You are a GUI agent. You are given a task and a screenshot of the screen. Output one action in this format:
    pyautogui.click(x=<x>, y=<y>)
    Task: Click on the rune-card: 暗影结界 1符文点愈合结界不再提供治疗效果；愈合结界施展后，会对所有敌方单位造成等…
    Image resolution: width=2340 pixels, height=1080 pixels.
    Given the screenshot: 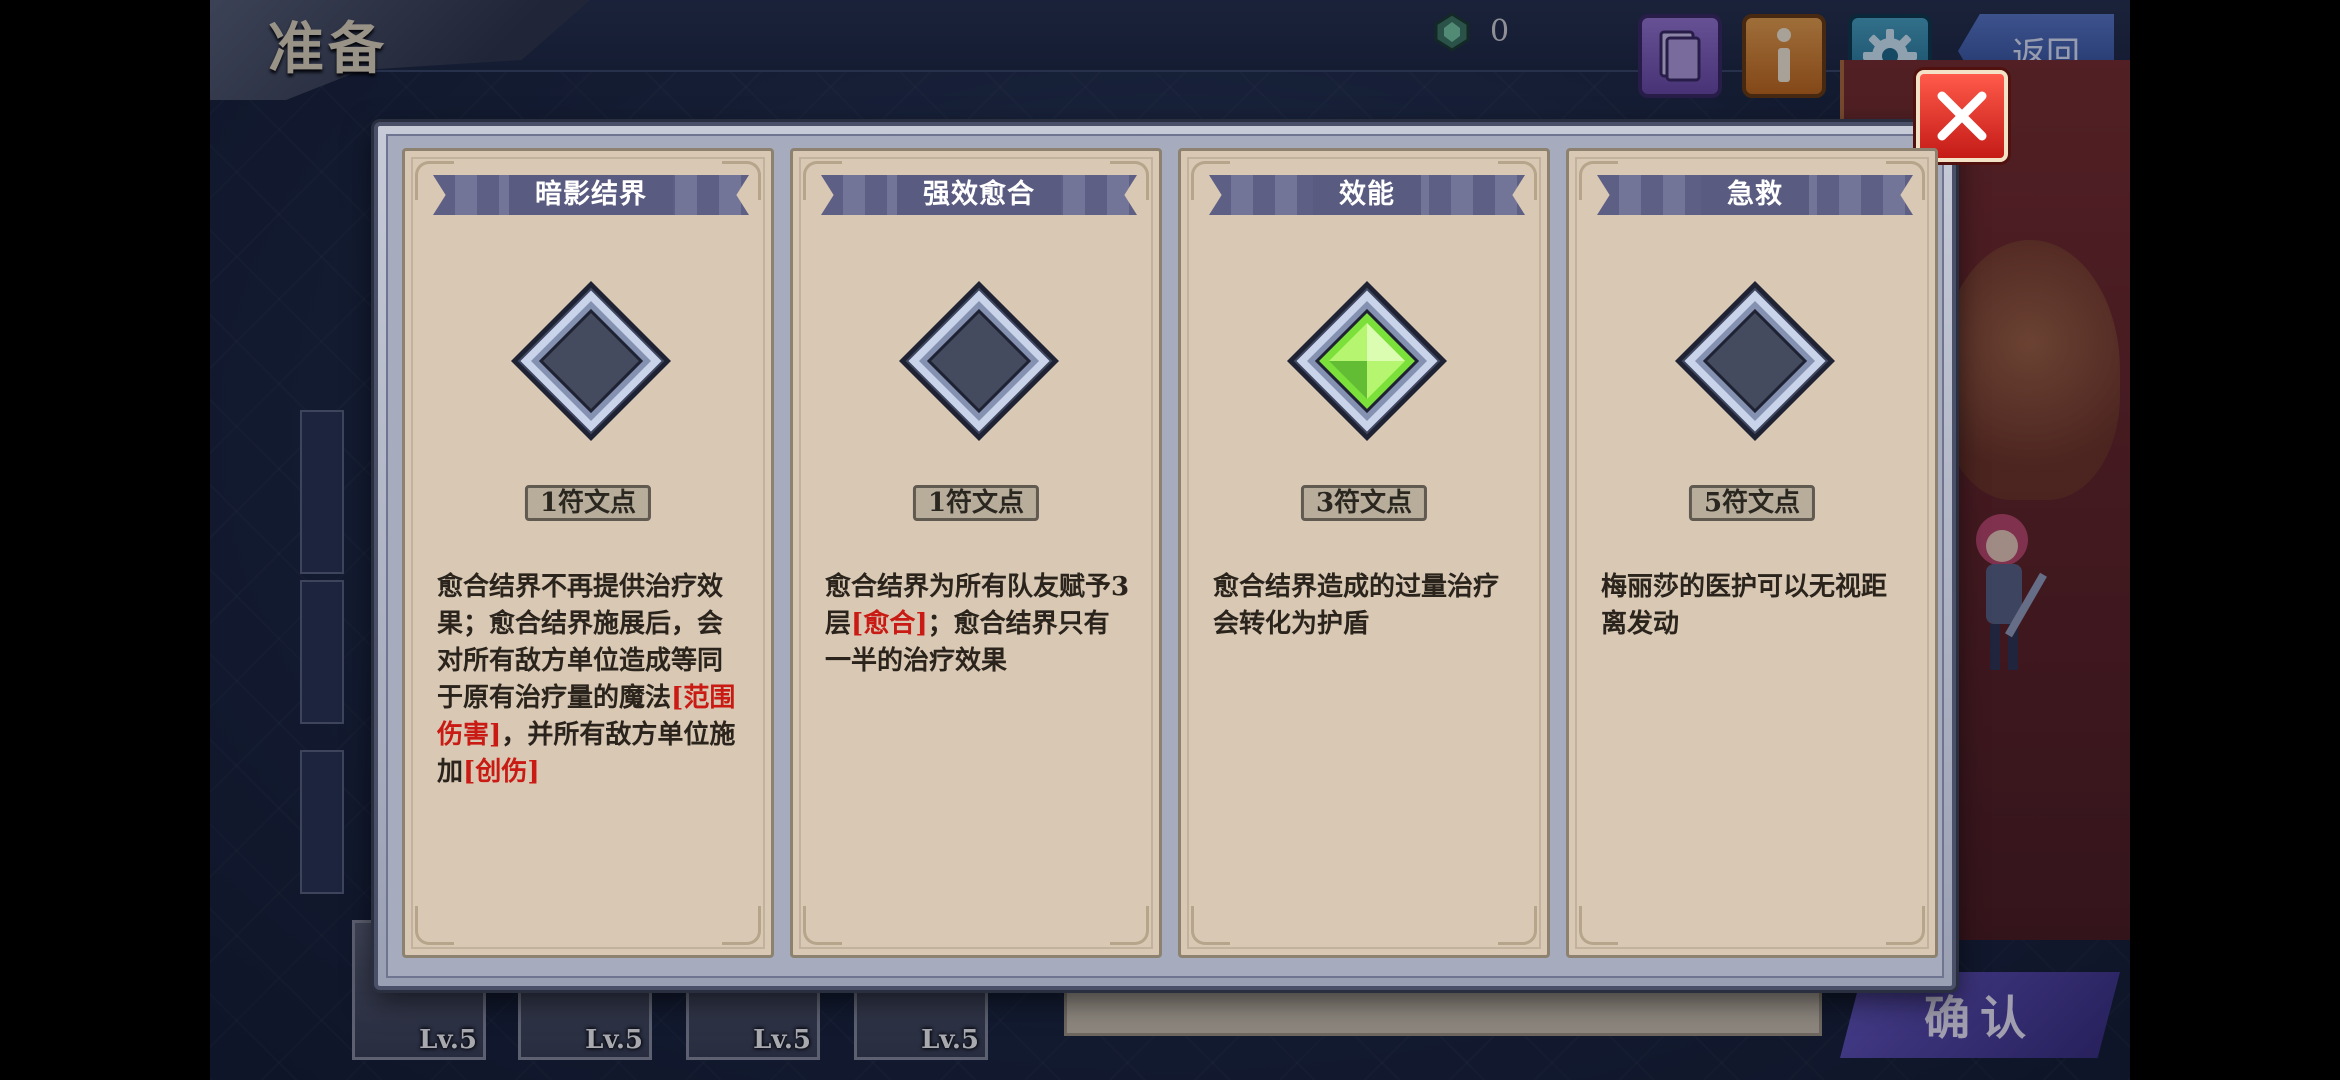 What is the action you would take?
    pyautogui.click(x=588, y=553)
    